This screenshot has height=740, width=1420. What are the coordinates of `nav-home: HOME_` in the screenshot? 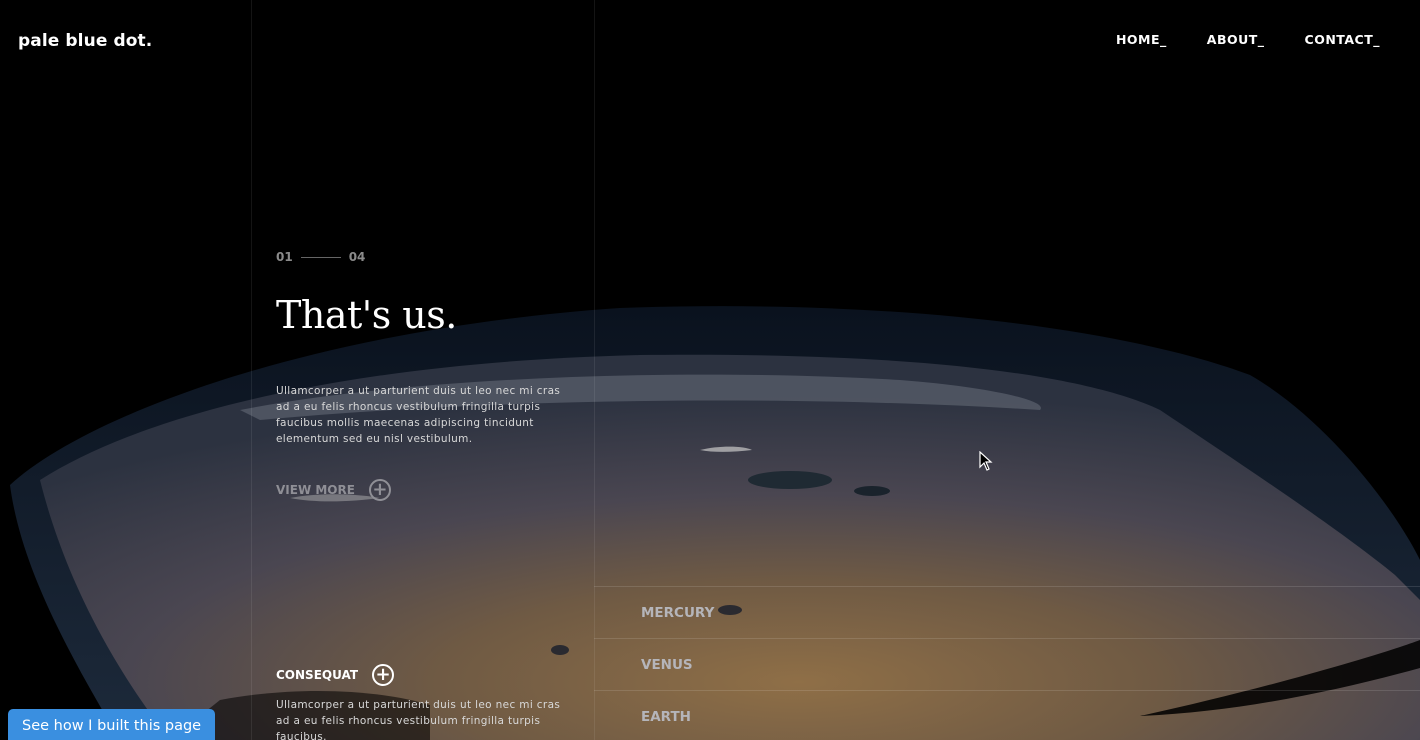 It's located at (1141, 39).